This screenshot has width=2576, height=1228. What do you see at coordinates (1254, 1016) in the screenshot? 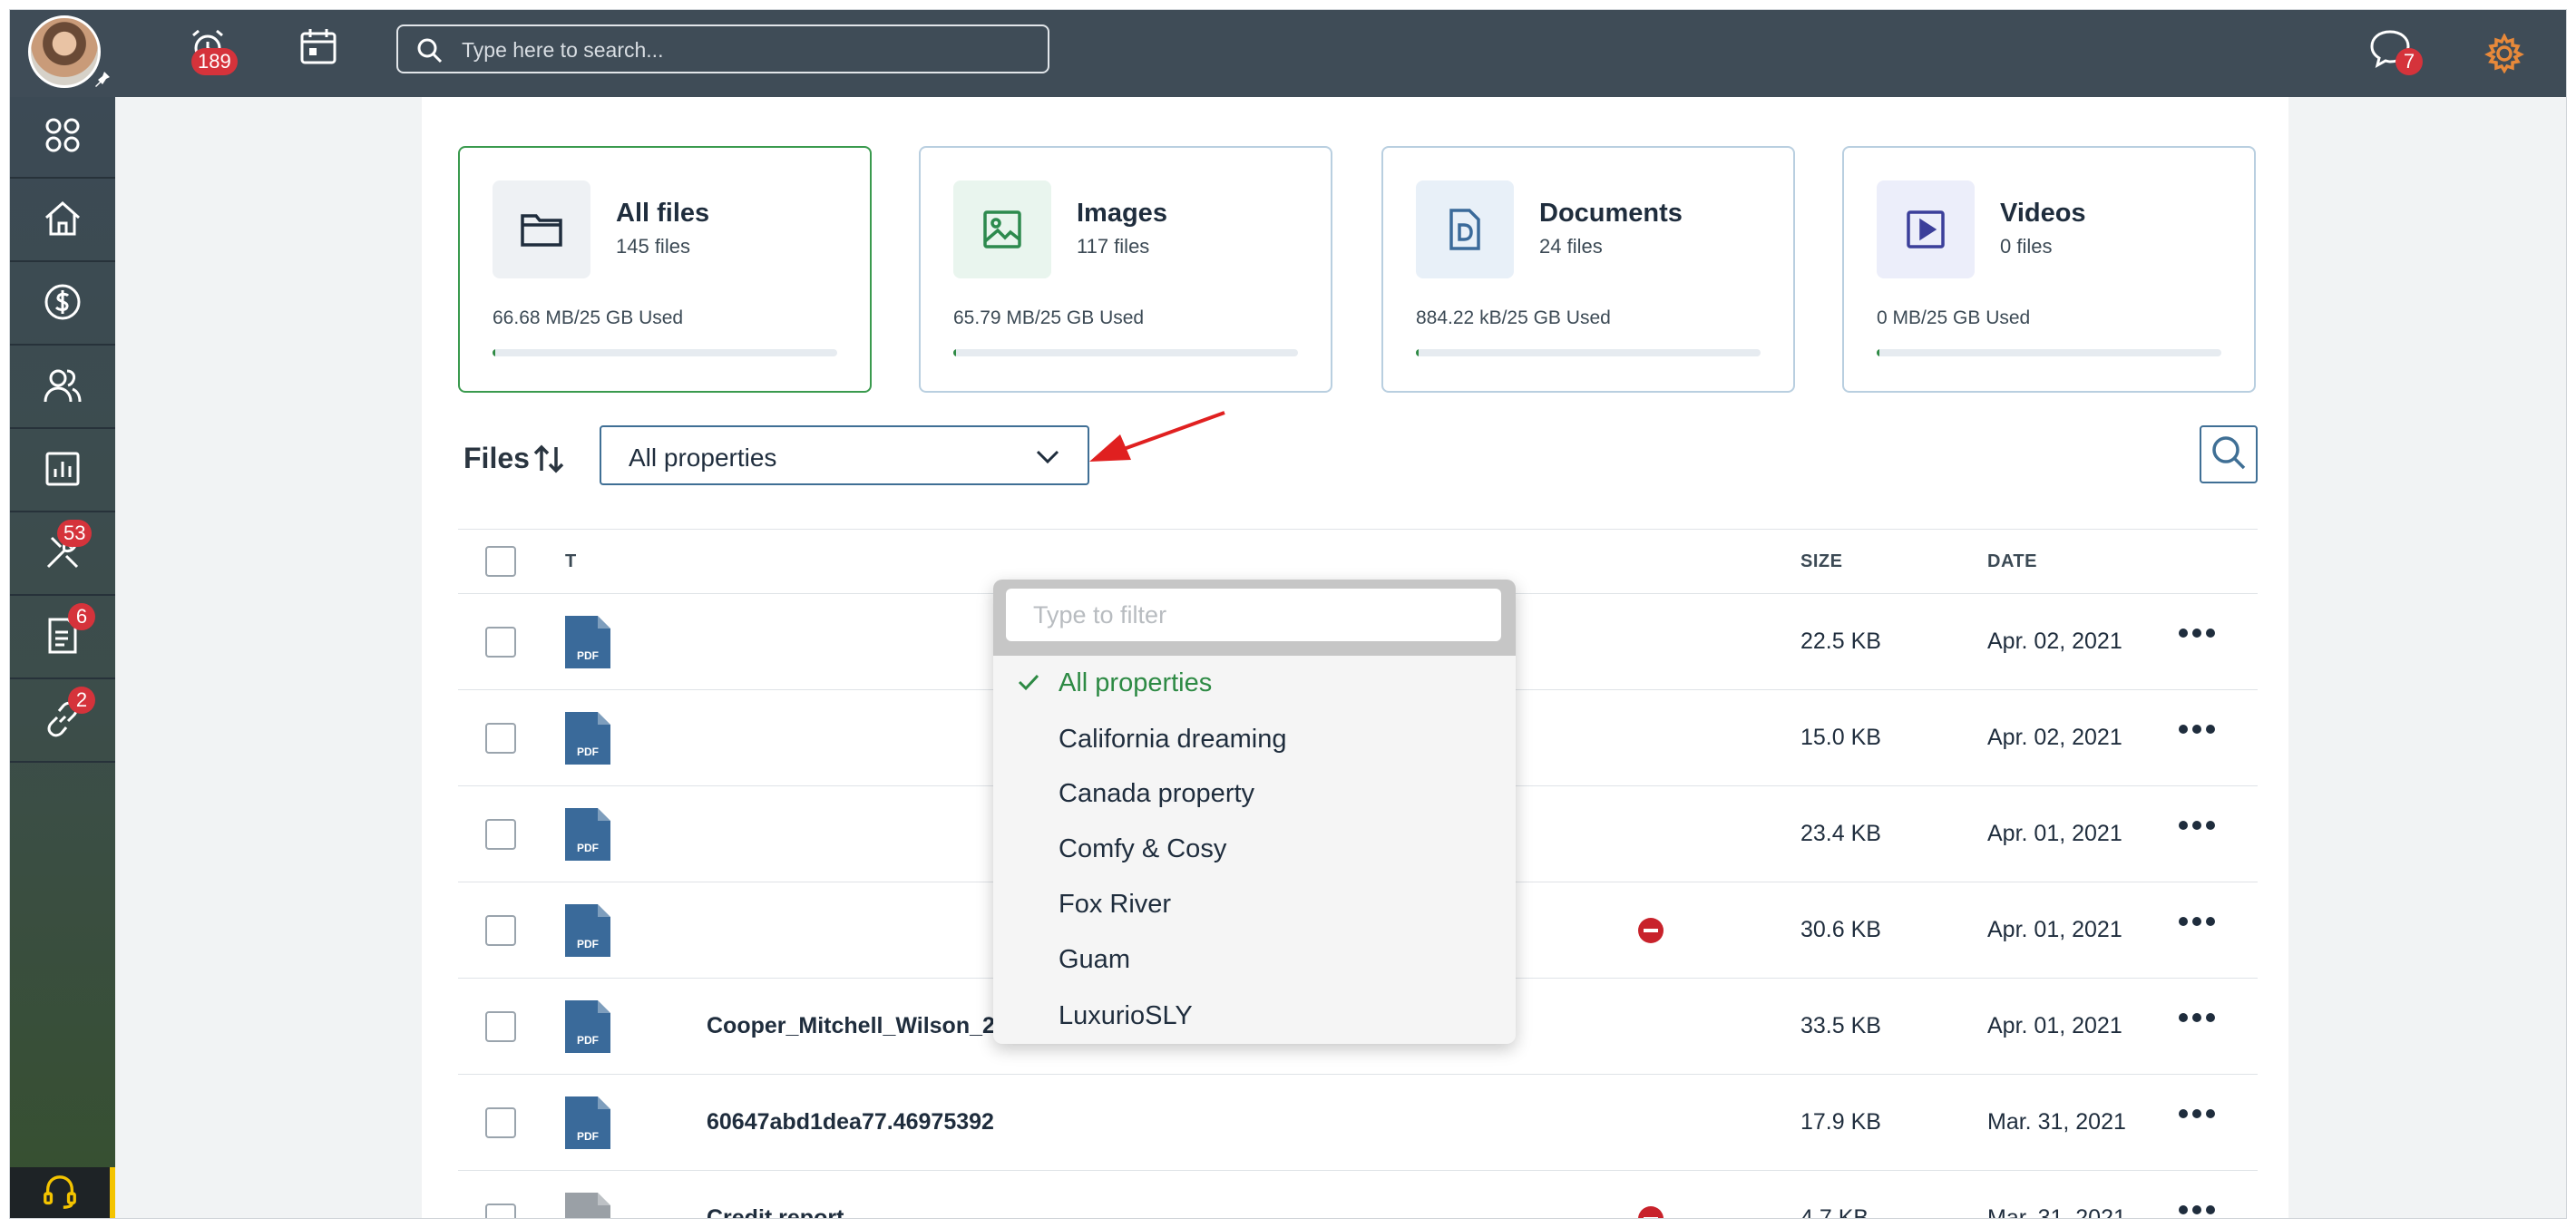
I see `dropdown-option: LuxurioSLY` at bounding box center [1254, 1016].